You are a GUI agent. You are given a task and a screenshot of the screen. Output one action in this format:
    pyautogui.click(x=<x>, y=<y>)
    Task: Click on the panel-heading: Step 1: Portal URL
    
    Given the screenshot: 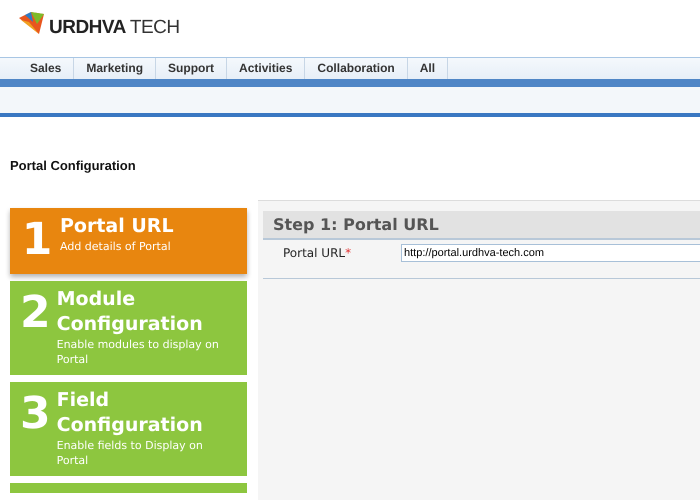 What is the action you would take?
    pyautogui.click(x=481, y=225)
    